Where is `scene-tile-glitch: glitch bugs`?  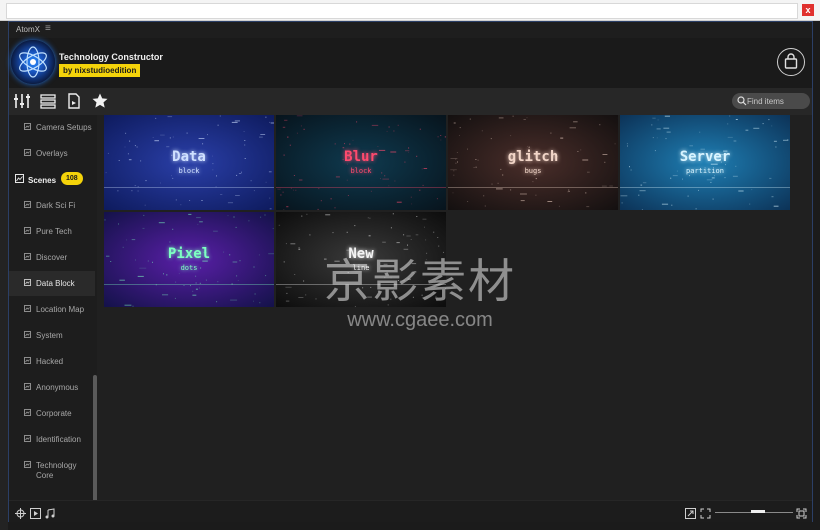
scene-tile-glitch: glitch bugs is located at coordinates (533, 162).